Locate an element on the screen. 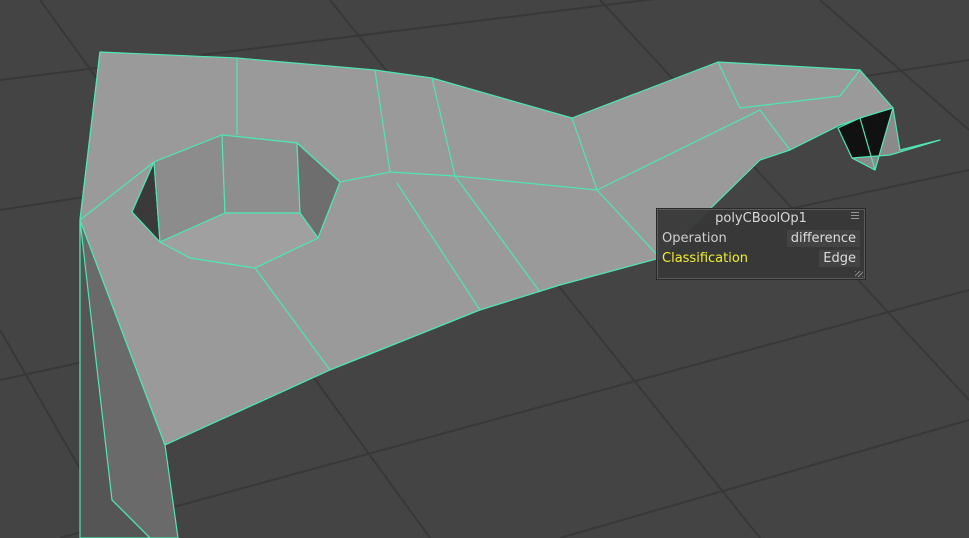 This screenshot has height=538, width=969. hud-value-classification: Edge is located at coordinates (839, 258).